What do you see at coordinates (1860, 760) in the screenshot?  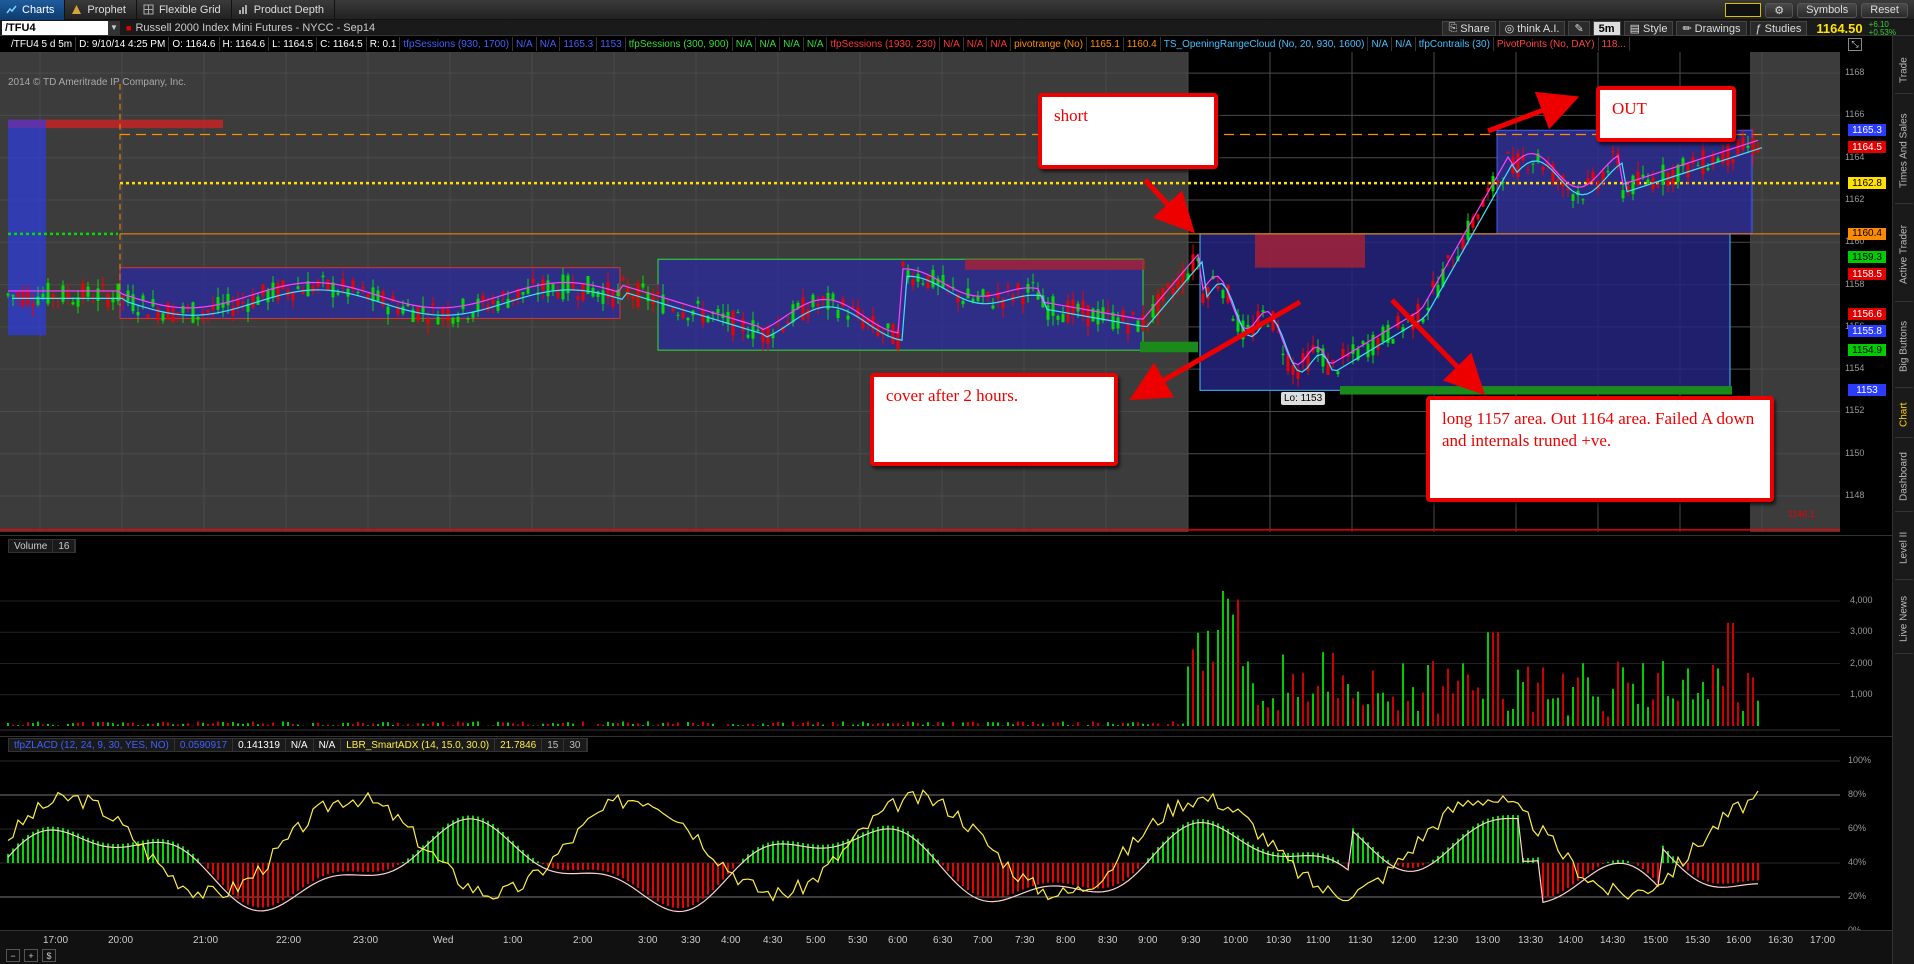 I see `oscillator-axis-label: 100%` at bounding box center [1860, 760].